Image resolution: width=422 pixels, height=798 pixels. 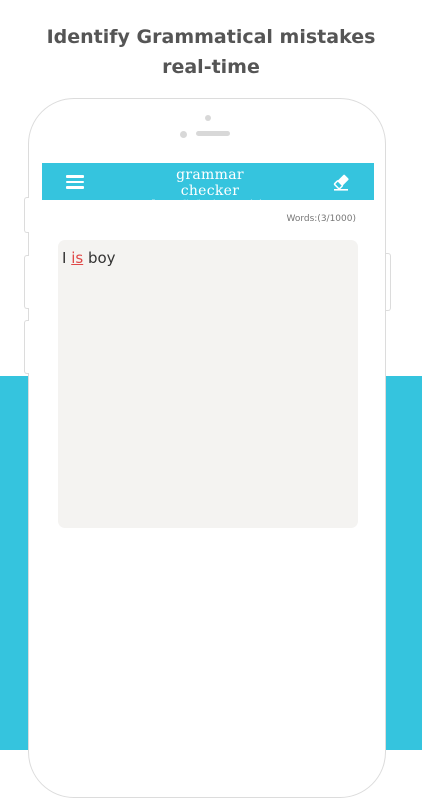 I want to click on phone-volume-up-button, so click(x=26, y=282).